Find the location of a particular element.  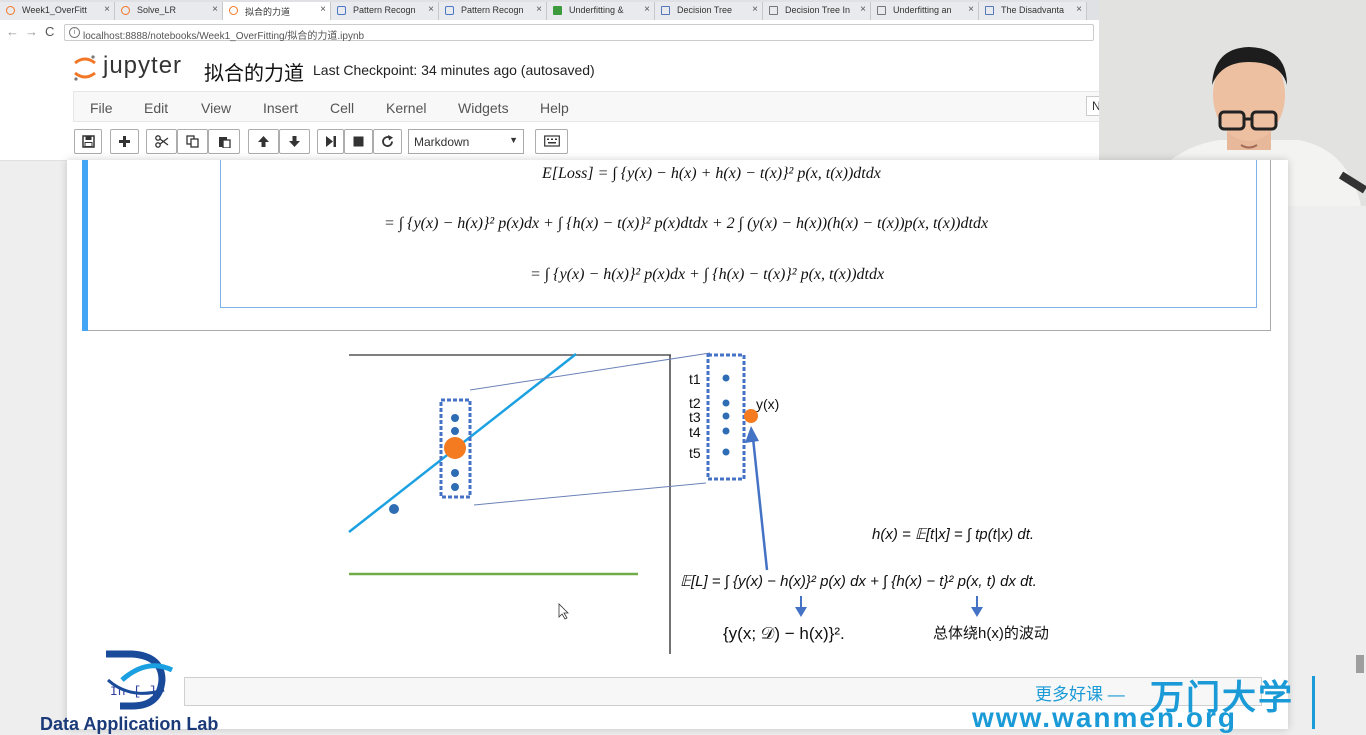

tab-title: Decision Tree In is located at coordinates (818, 10).